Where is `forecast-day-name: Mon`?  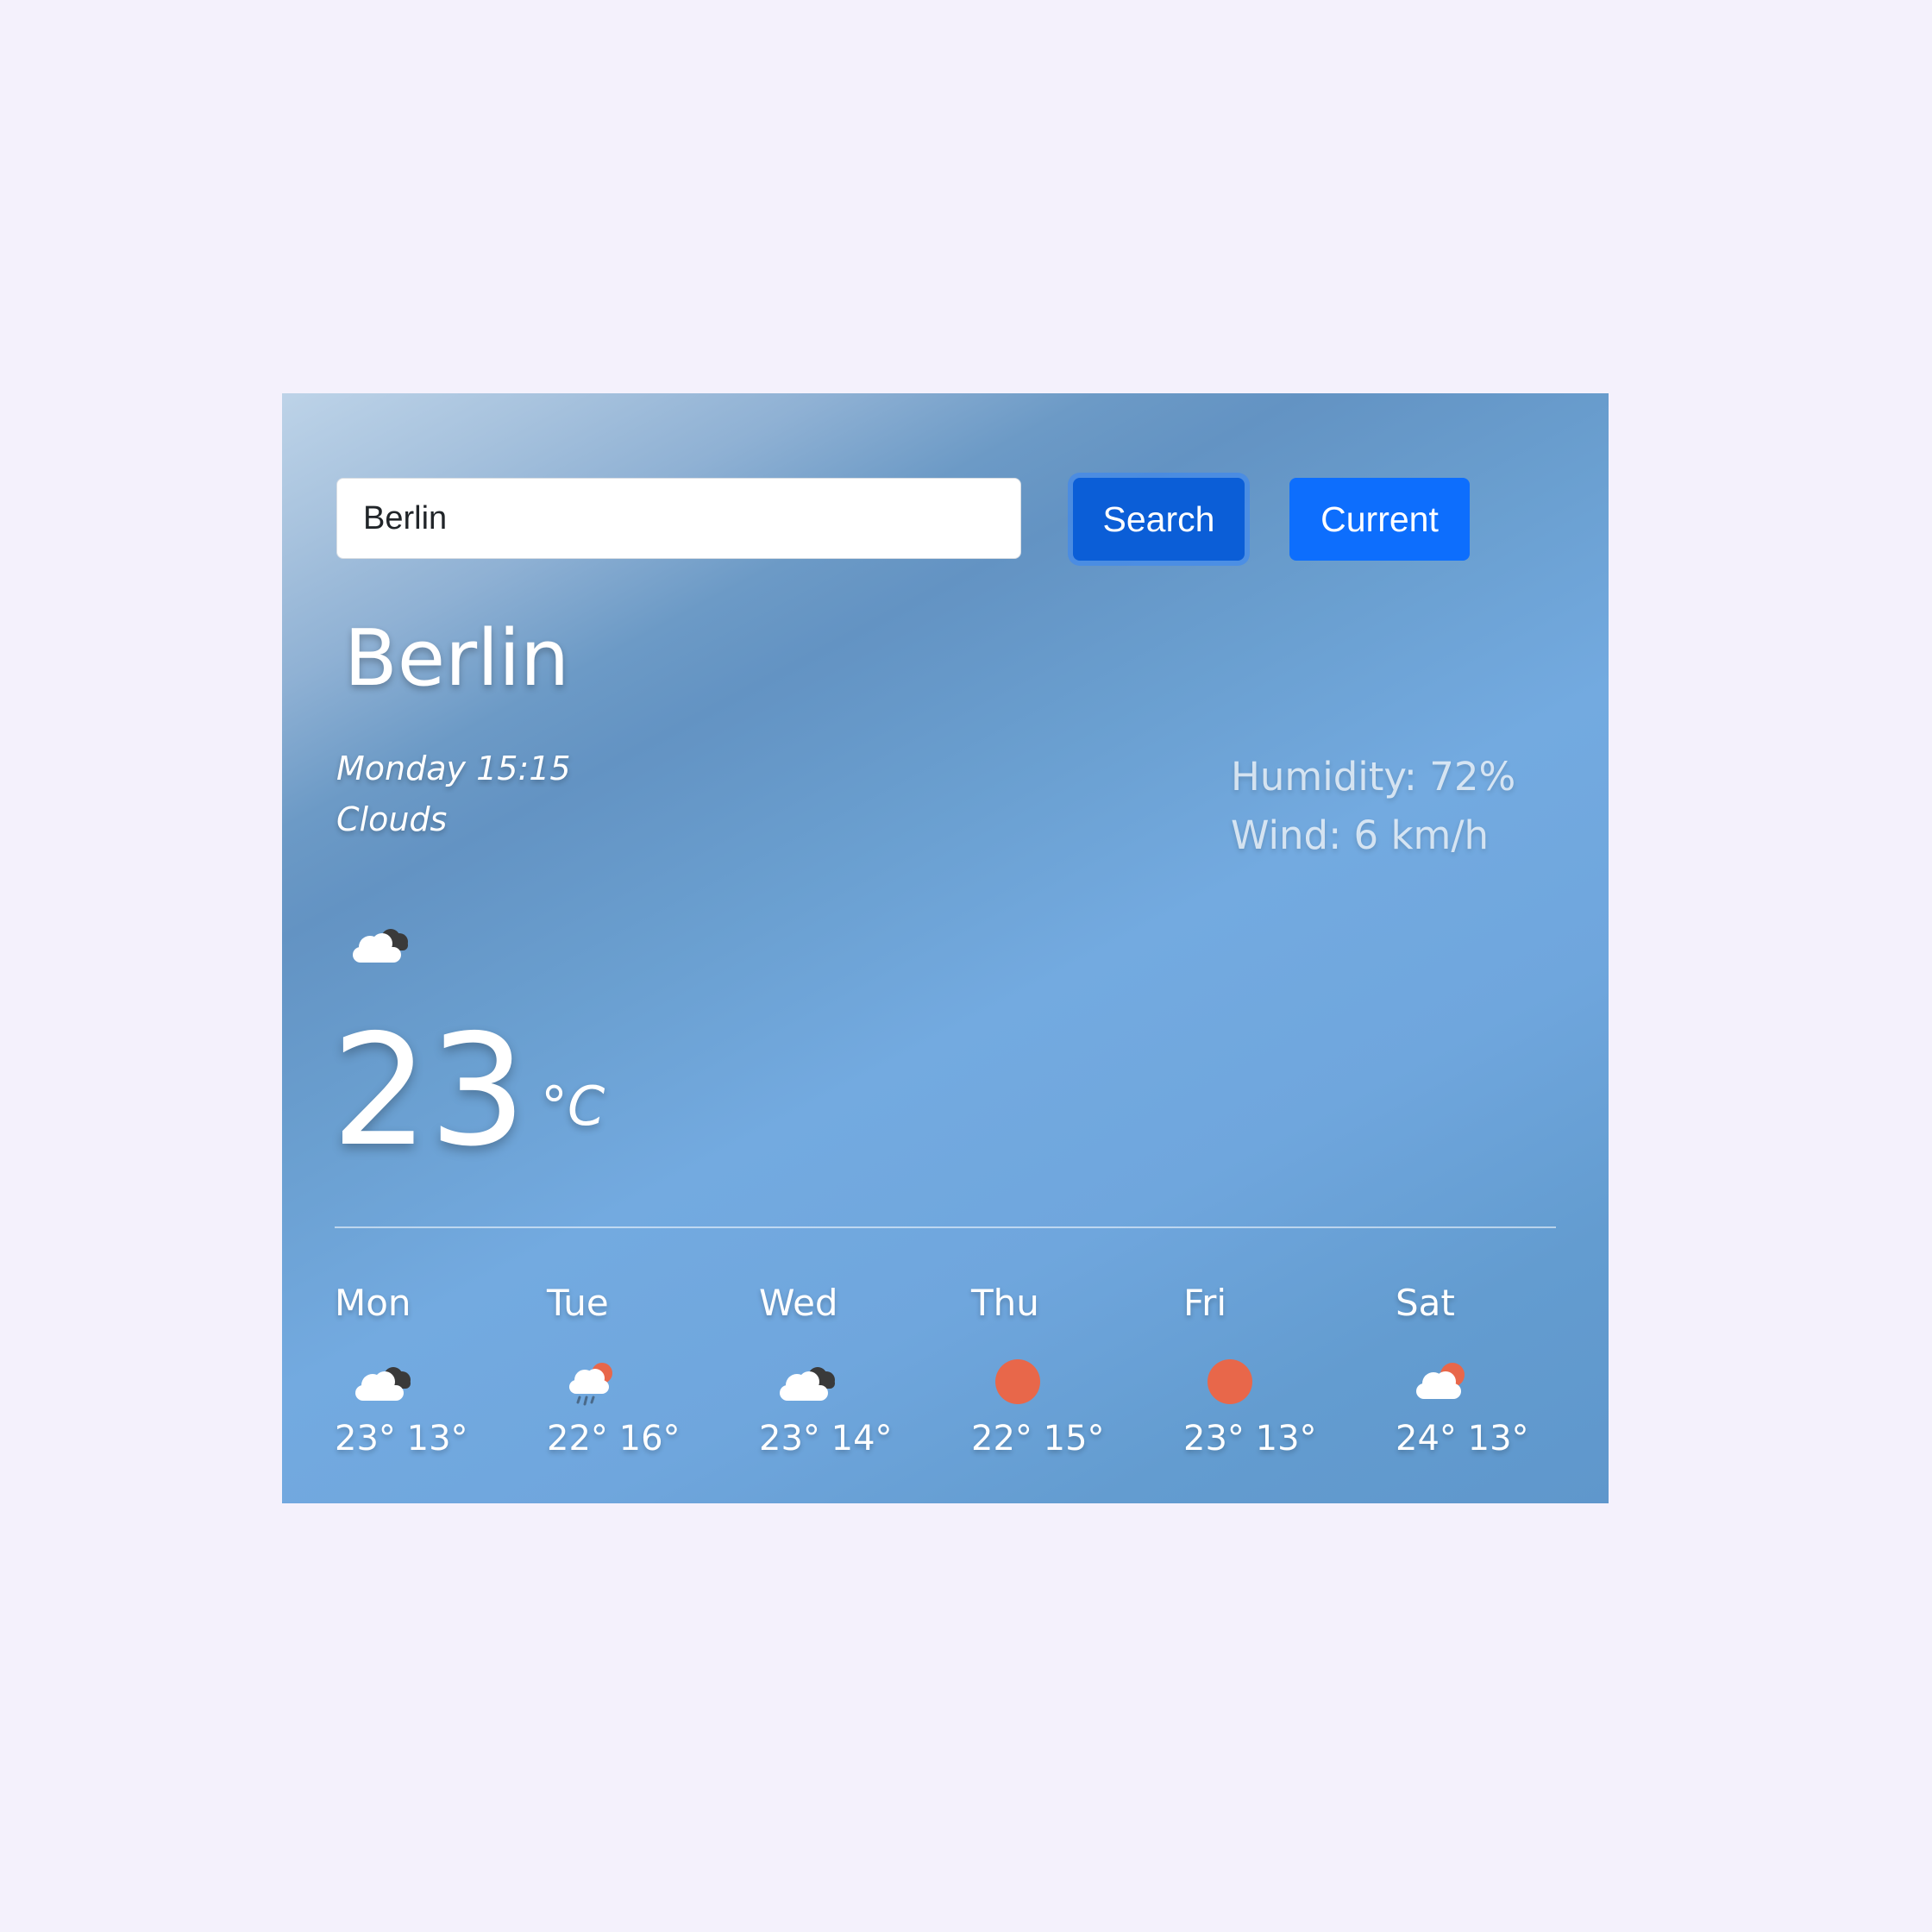
forecast-day-name: Mon is located at coordinates (373, 1303).